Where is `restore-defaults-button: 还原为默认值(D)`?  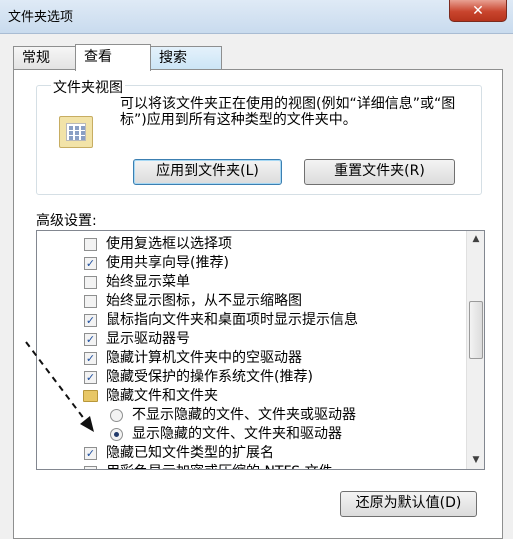 restore-defaults-button: 还原为默认值(D) is located at coordinates (408, 504).